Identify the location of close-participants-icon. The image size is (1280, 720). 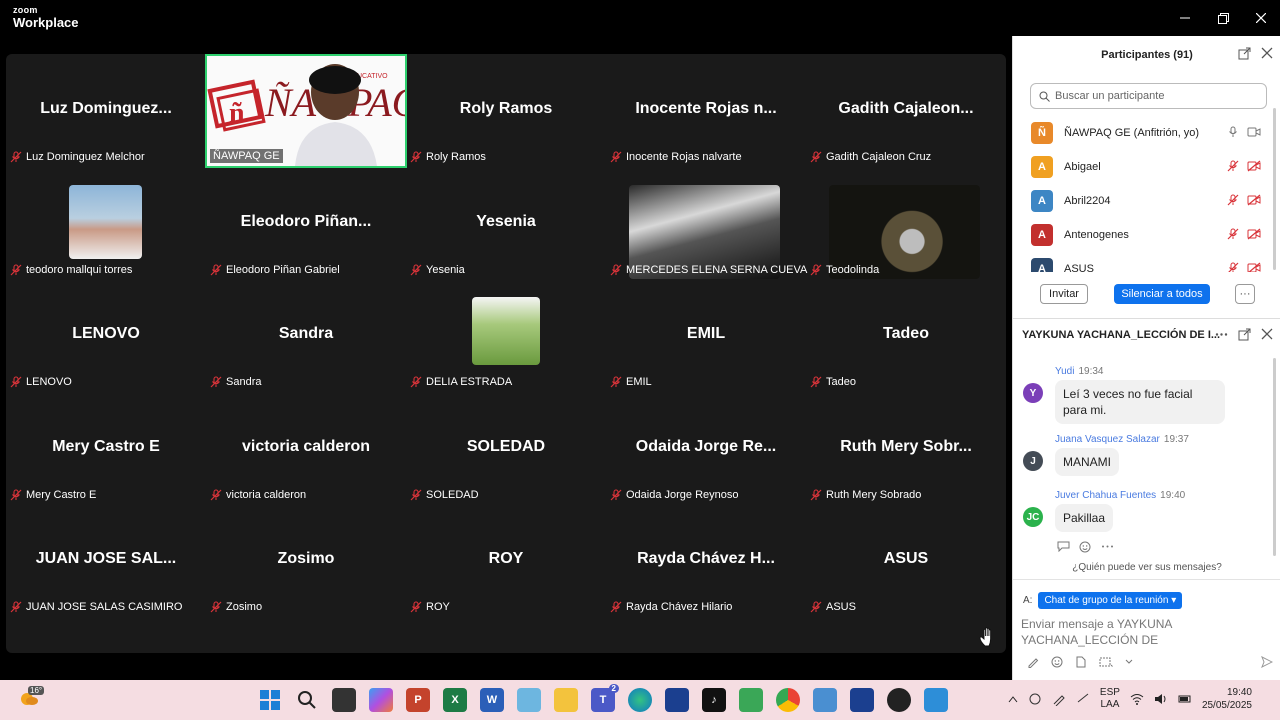
(1267, 53).